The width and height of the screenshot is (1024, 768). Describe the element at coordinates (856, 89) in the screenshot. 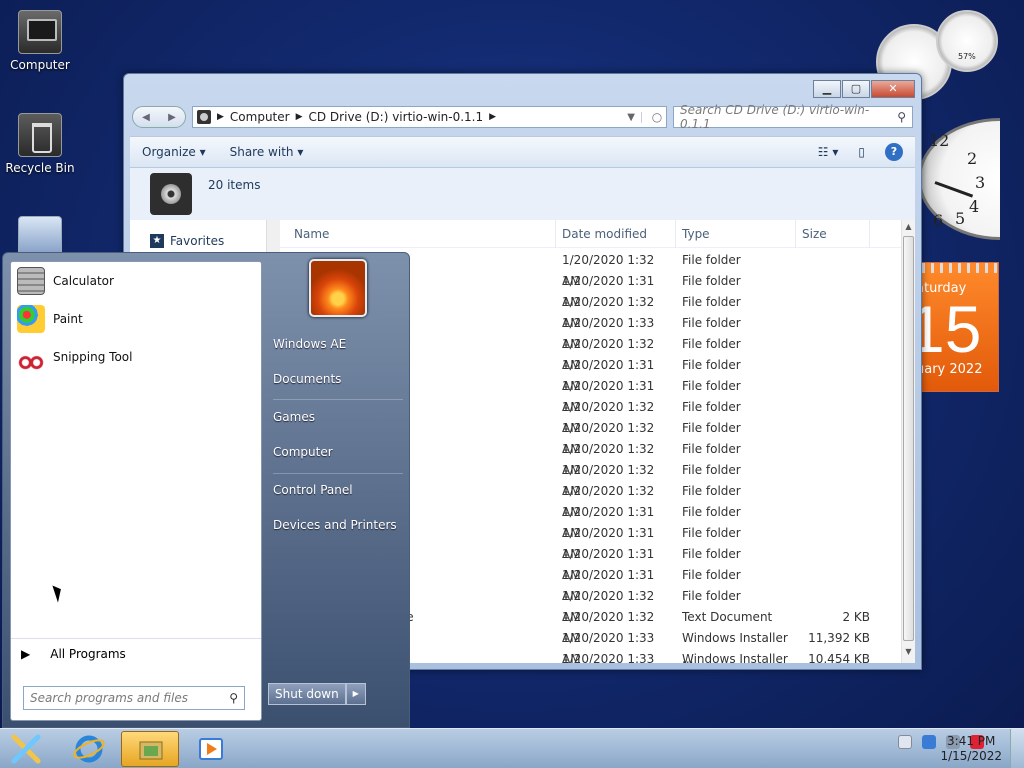

I see `maximize-button: ▢` at that location.